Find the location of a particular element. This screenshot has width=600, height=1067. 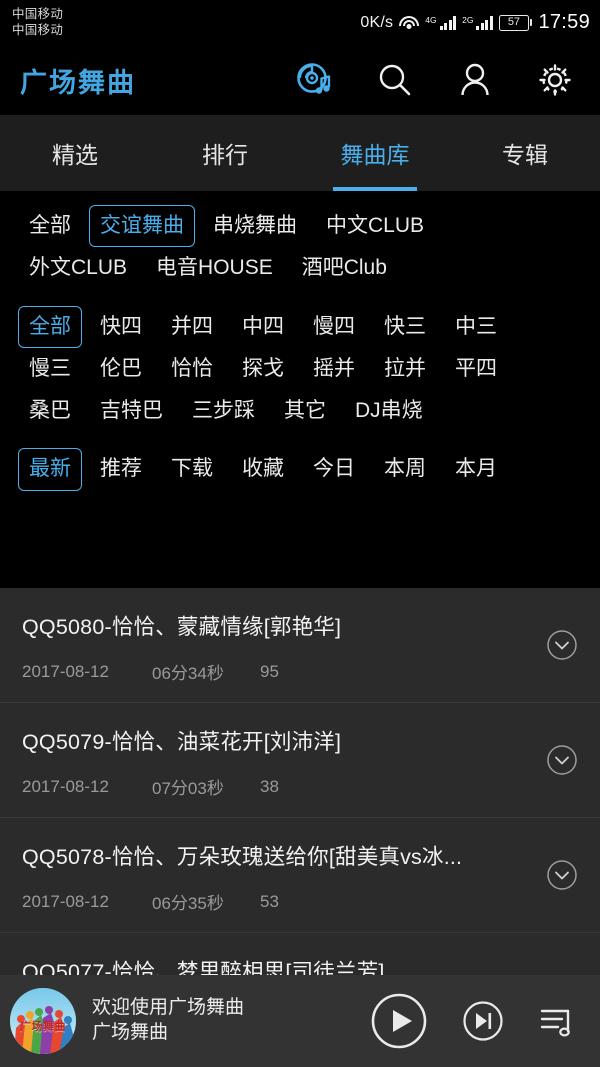

filter-row: 全部 快四 并四 中四 慢四 快三 中三 is located at coordinates (300, 326).